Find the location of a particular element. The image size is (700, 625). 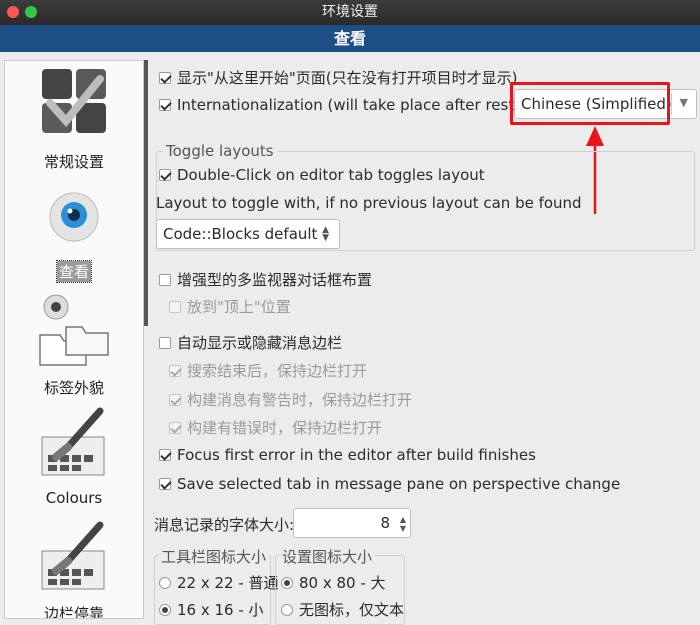

keep-open-errors-checkbox is located at coordinates (175, 427).